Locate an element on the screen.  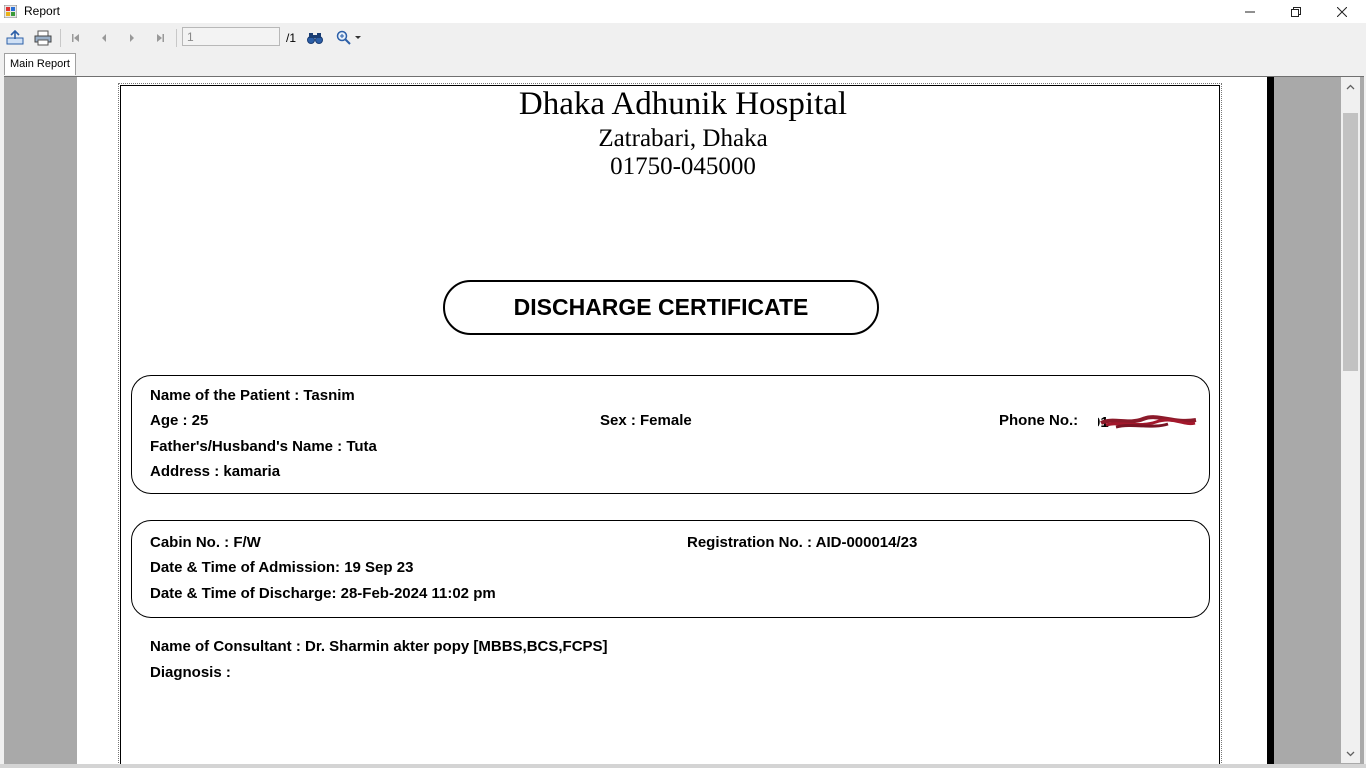
restore-icon is located at coordinates (1296, 11).